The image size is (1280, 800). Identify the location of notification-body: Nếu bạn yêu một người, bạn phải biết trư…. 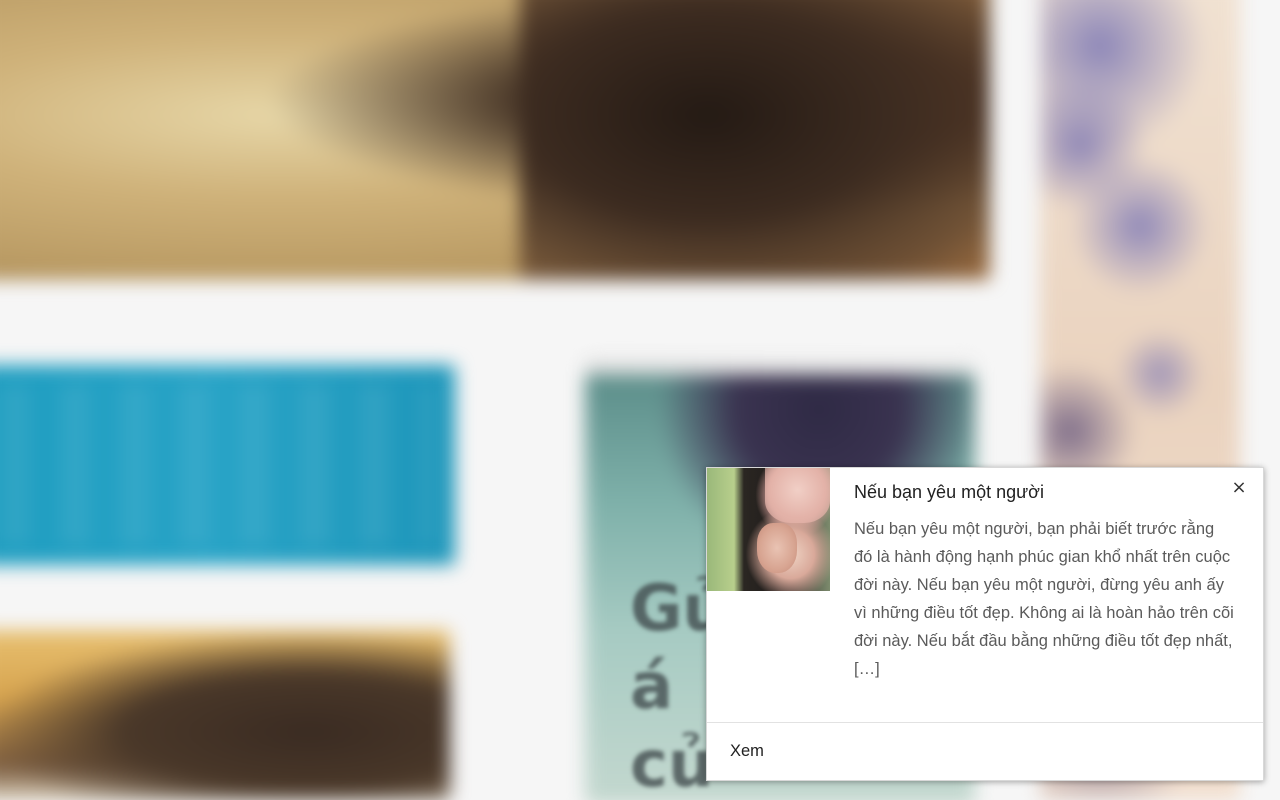
(1044, 599).